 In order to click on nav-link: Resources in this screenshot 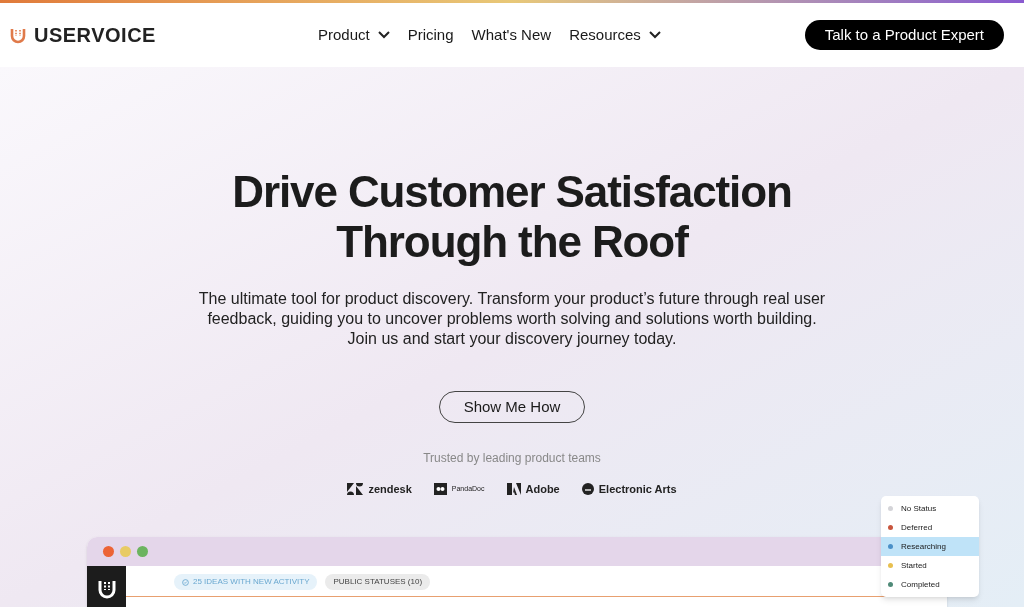, I will do `click(615, 35)`.